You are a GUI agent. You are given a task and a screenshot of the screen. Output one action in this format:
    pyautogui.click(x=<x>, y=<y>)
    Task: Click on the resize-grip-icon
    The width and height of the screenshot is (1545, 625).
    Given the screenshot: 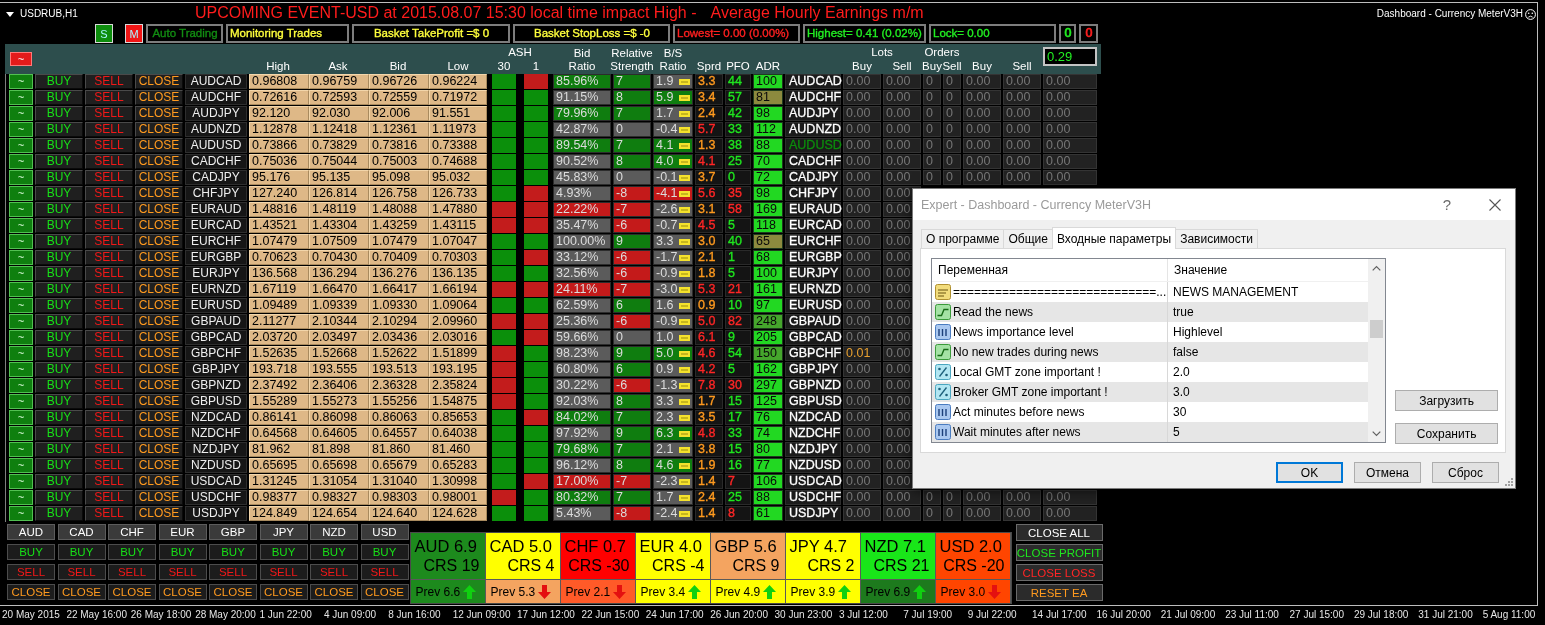 What is the action you would take?
    pyautogui.click(x=1509, y=482)
    